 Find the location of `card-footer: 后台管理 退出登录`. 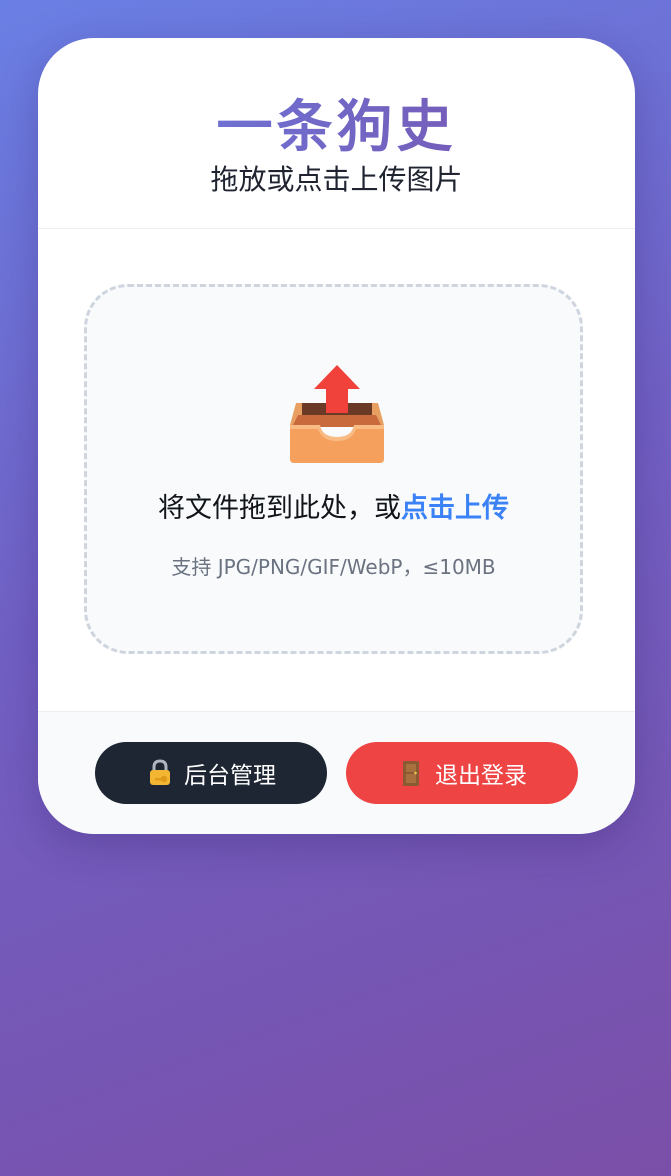

card-footer: 后台管理 退出登录 is located at coordinates (336, 772).